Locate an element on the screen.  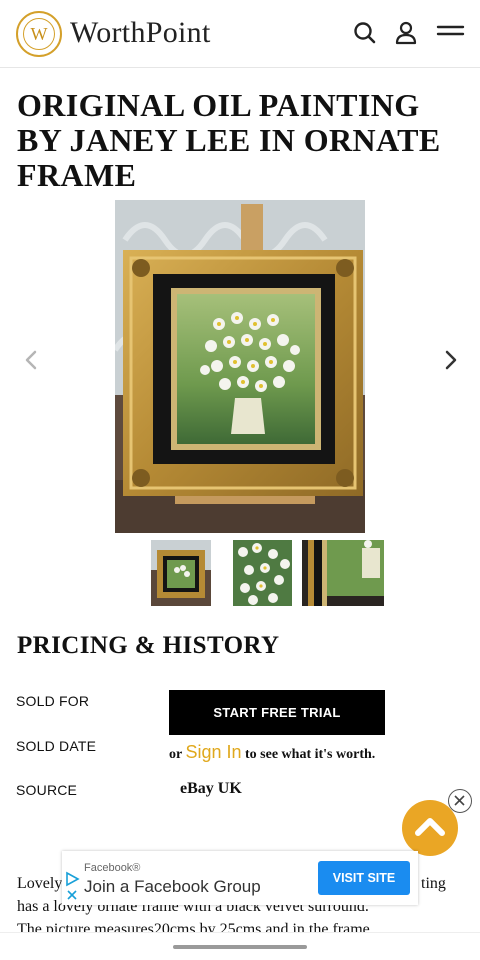
close-icon is located at coordinates (459, 800).